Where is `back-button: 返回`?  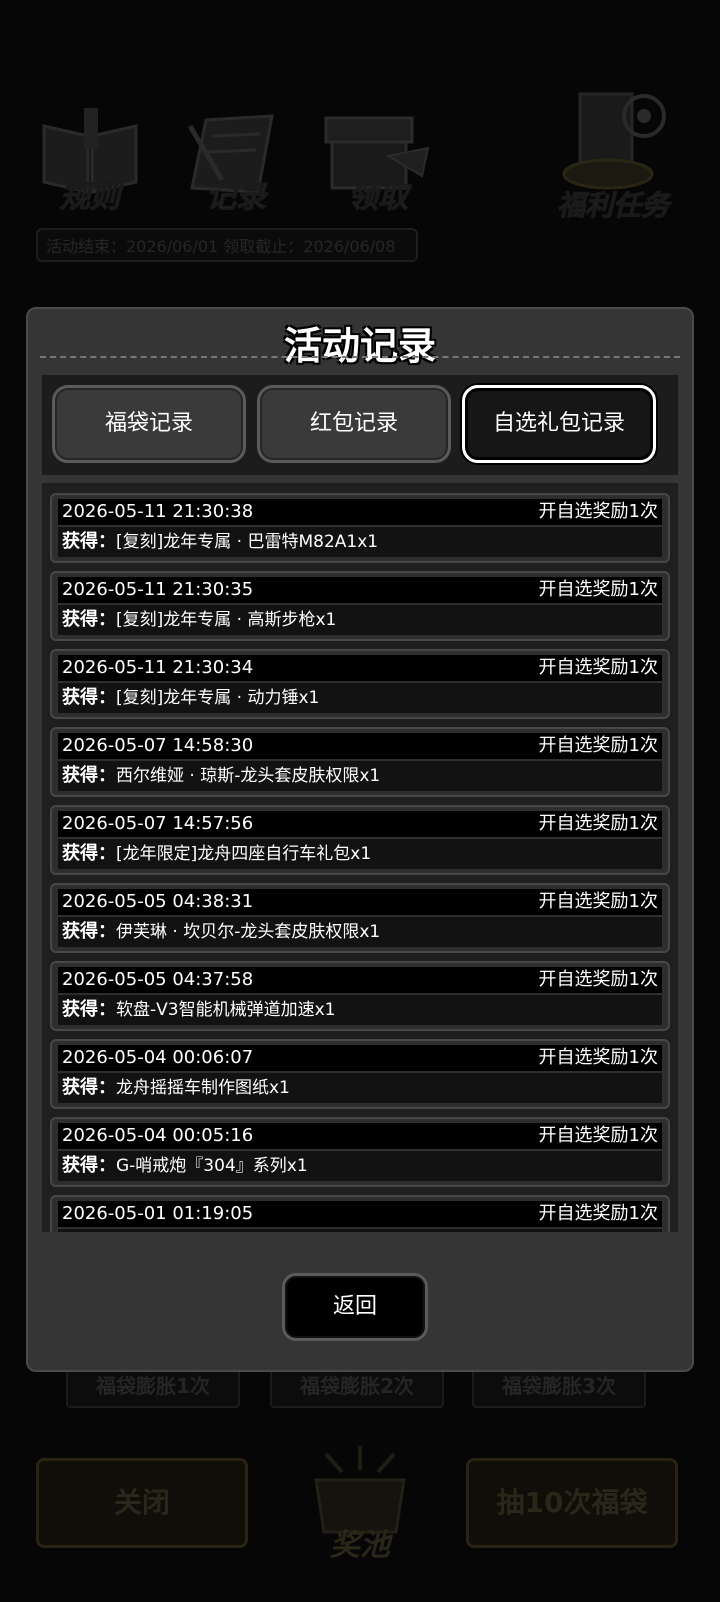
back-button: 返回 is located at coordinates (355, 1307).